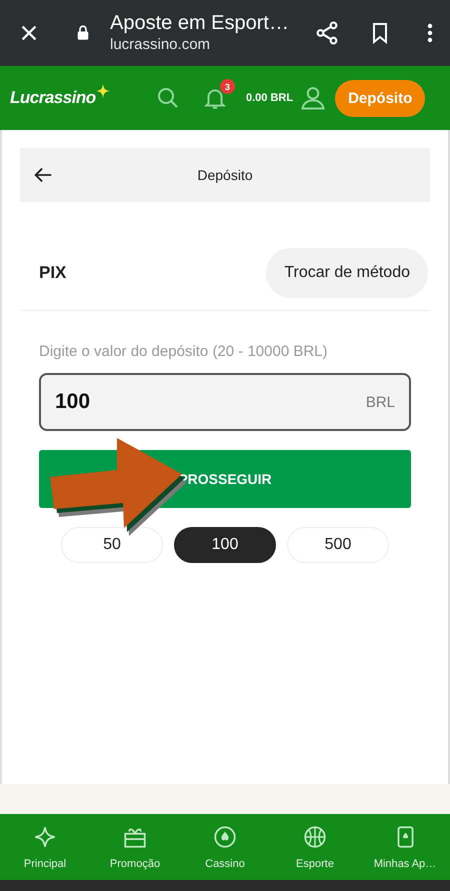  I want to click on logo-text: Lucrassino, so click(53, 98).